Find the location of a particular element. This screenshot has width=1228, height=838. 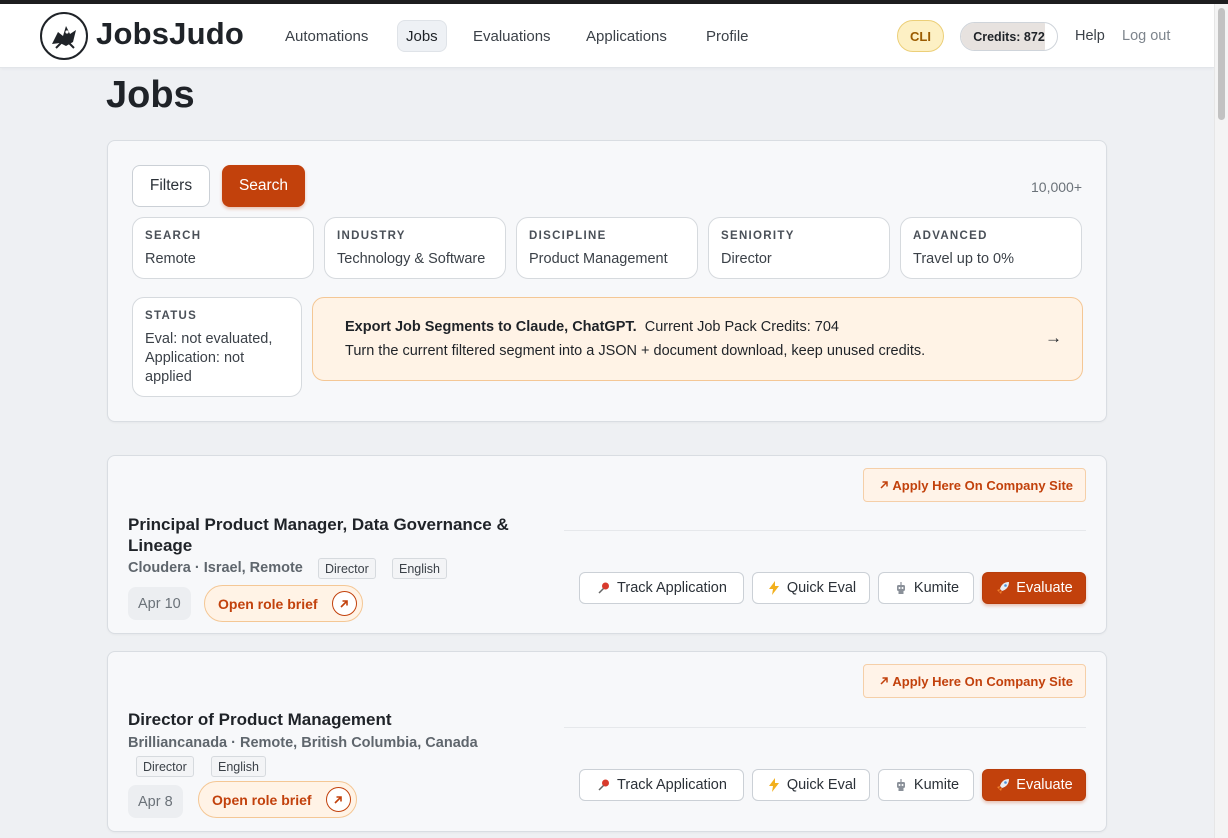

page-scrollbar is located at coordinates (1221, 421).